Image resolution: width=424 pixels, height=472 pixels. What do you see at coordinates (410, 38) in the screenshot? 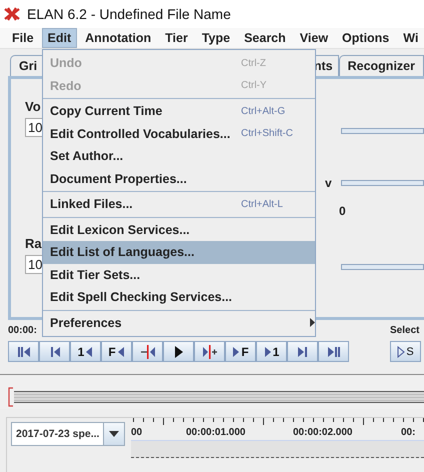
I see `menu-item: Wi` at bounding box center [410, 38].